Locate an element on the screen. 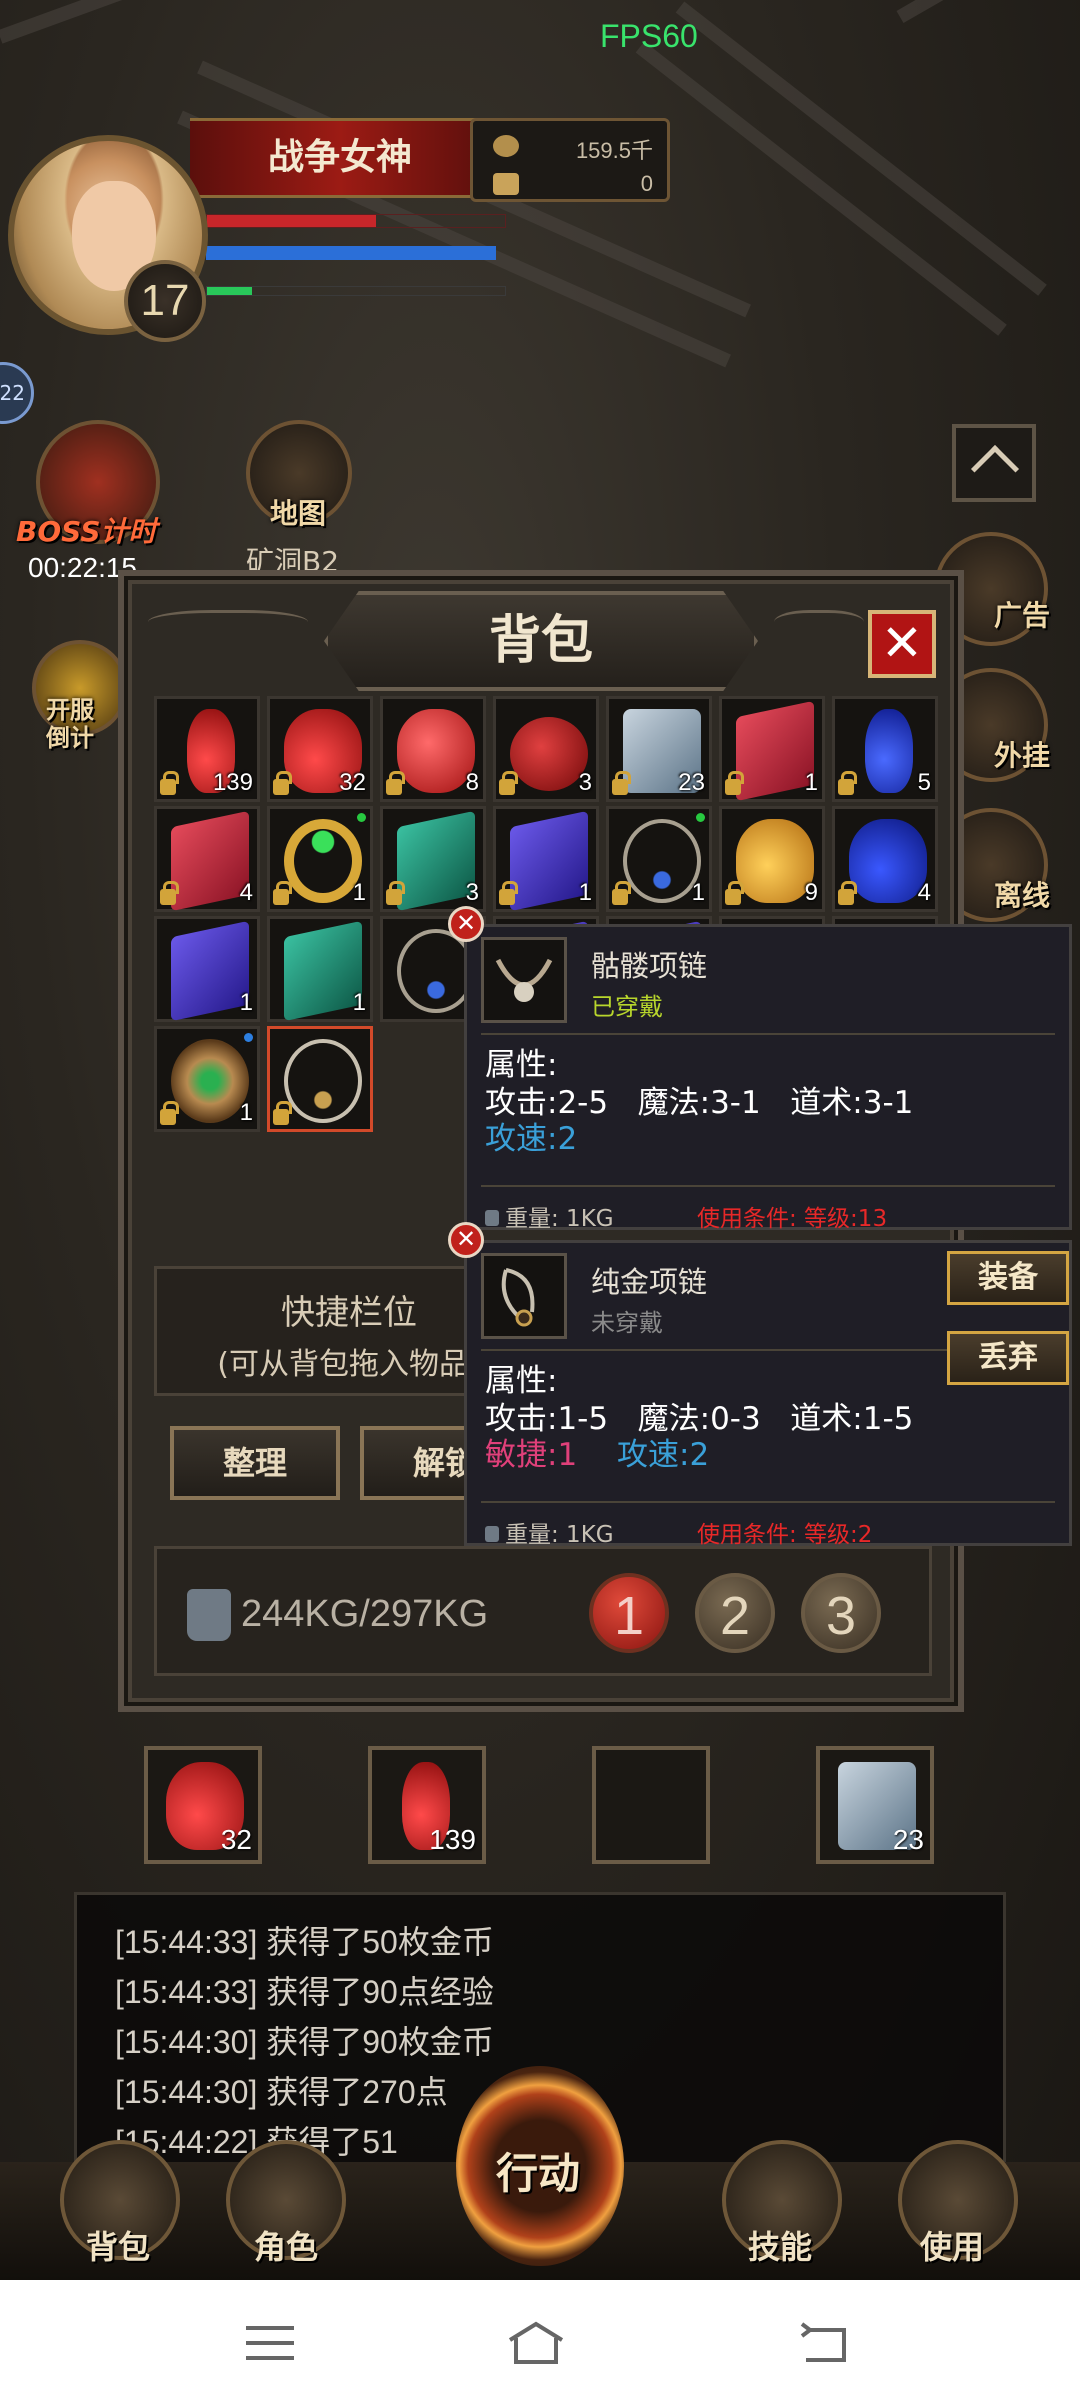 Image resolution: width=1080 pixels, height=2408 pixels. mp-bar is located at coordinates (351, 253).